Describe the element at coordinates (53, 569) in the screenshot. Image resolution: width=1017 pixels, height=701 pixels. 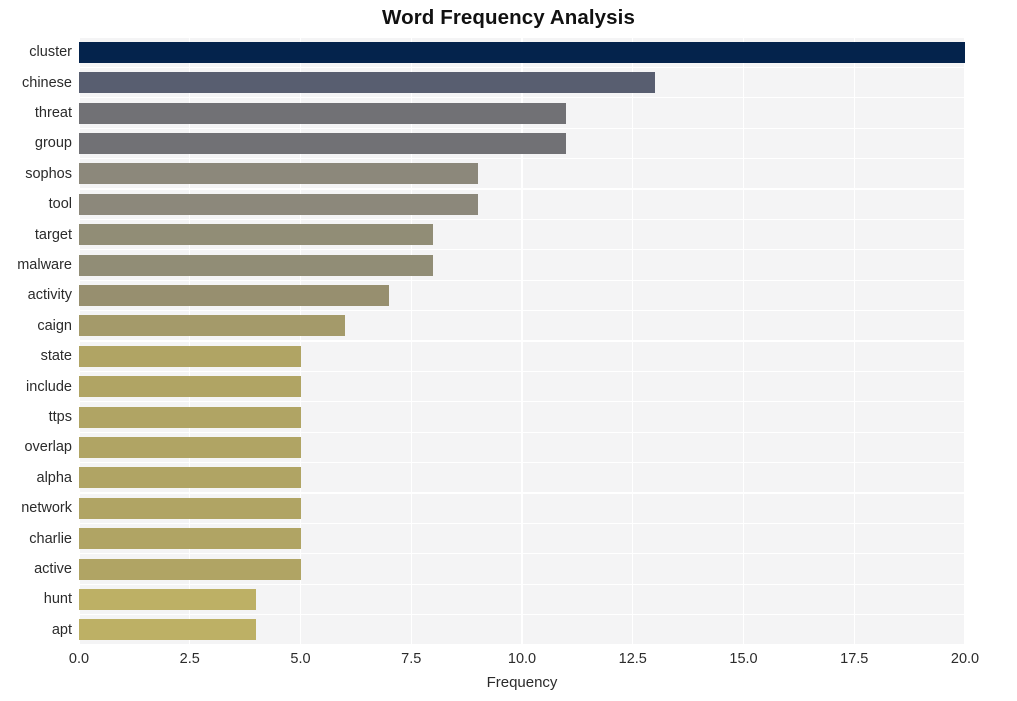
I see `y-axis-tick-label: active` at that location.